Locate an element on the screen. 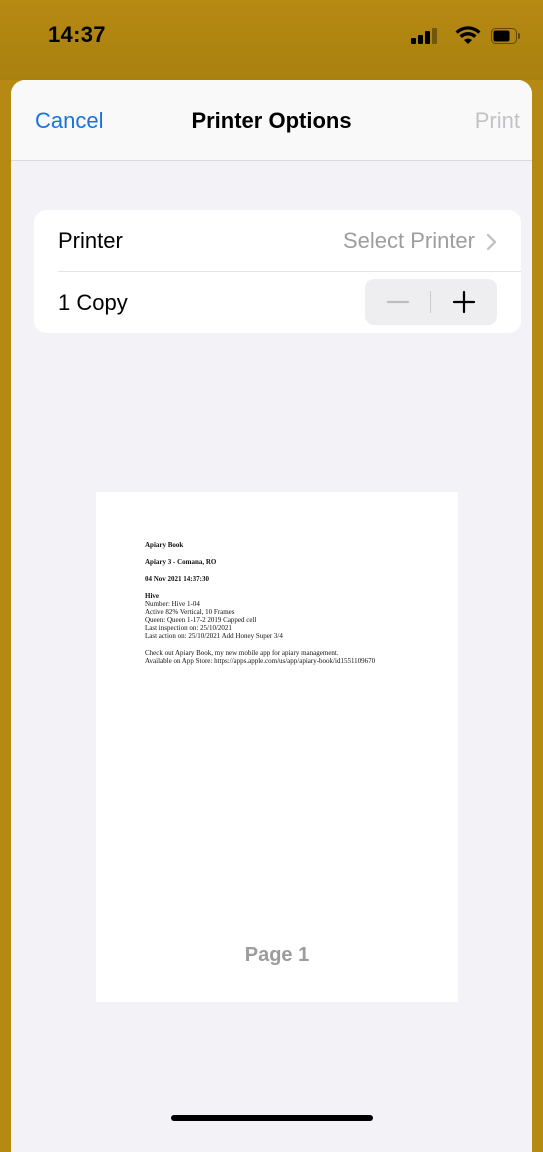  copies-row: 1 Copy is located at coordinates (277, 302).